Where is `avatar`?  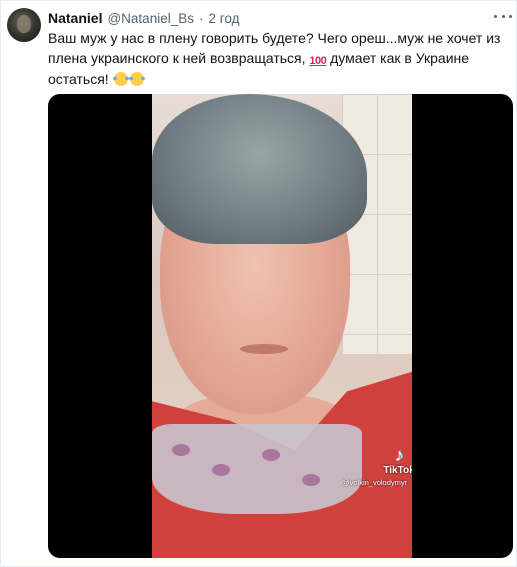
avatar is located at coordinates (24, 25).